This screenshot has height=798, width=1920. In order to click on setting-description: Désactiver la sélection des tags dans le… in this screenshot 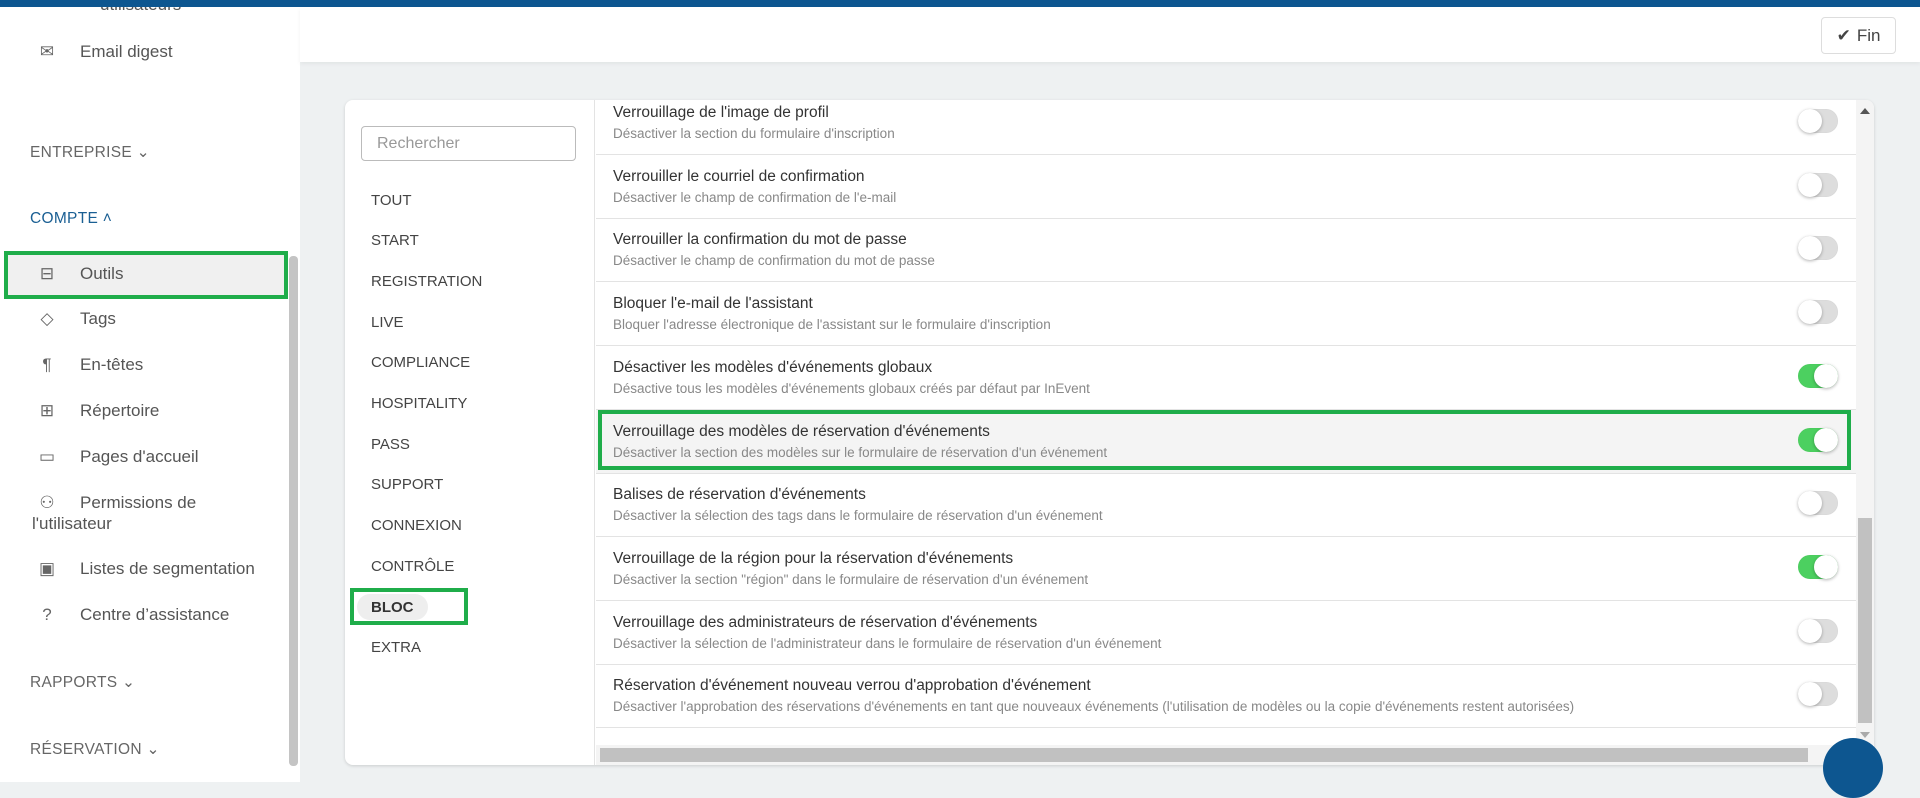, I will do `click(858, 516)`.